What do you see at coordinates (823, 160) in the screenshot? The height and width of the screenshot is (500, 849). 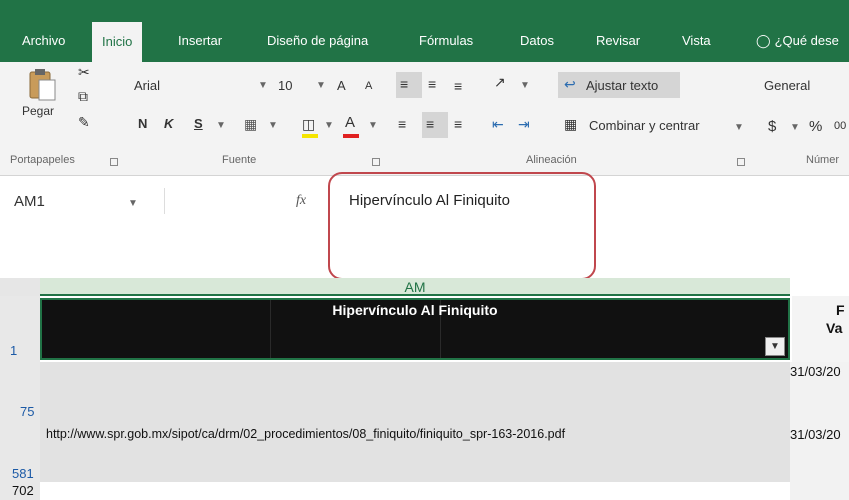 I see `number-group-label: Númer` at bounding box center [823, 160].